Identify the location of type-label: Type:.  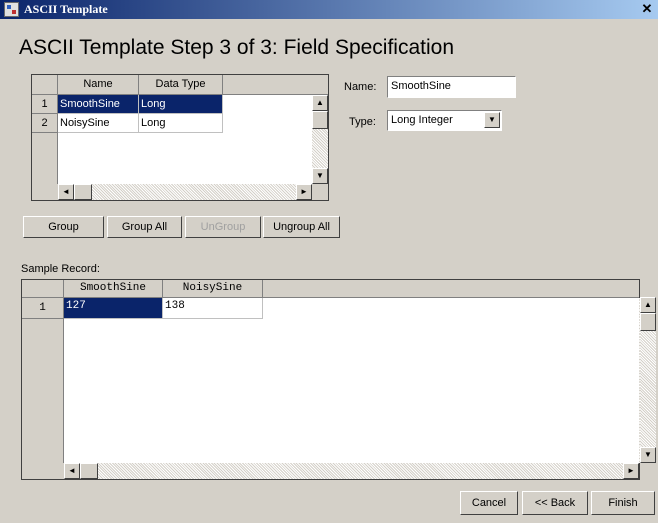
(362, 122).